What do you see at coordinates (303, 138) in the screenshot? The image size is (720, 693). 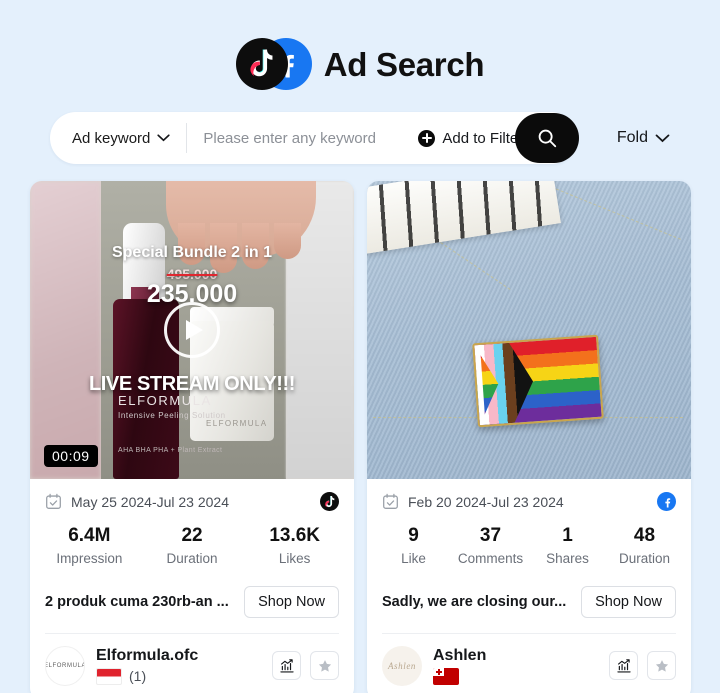 I see `search-input` at bounding box center [303, 138].